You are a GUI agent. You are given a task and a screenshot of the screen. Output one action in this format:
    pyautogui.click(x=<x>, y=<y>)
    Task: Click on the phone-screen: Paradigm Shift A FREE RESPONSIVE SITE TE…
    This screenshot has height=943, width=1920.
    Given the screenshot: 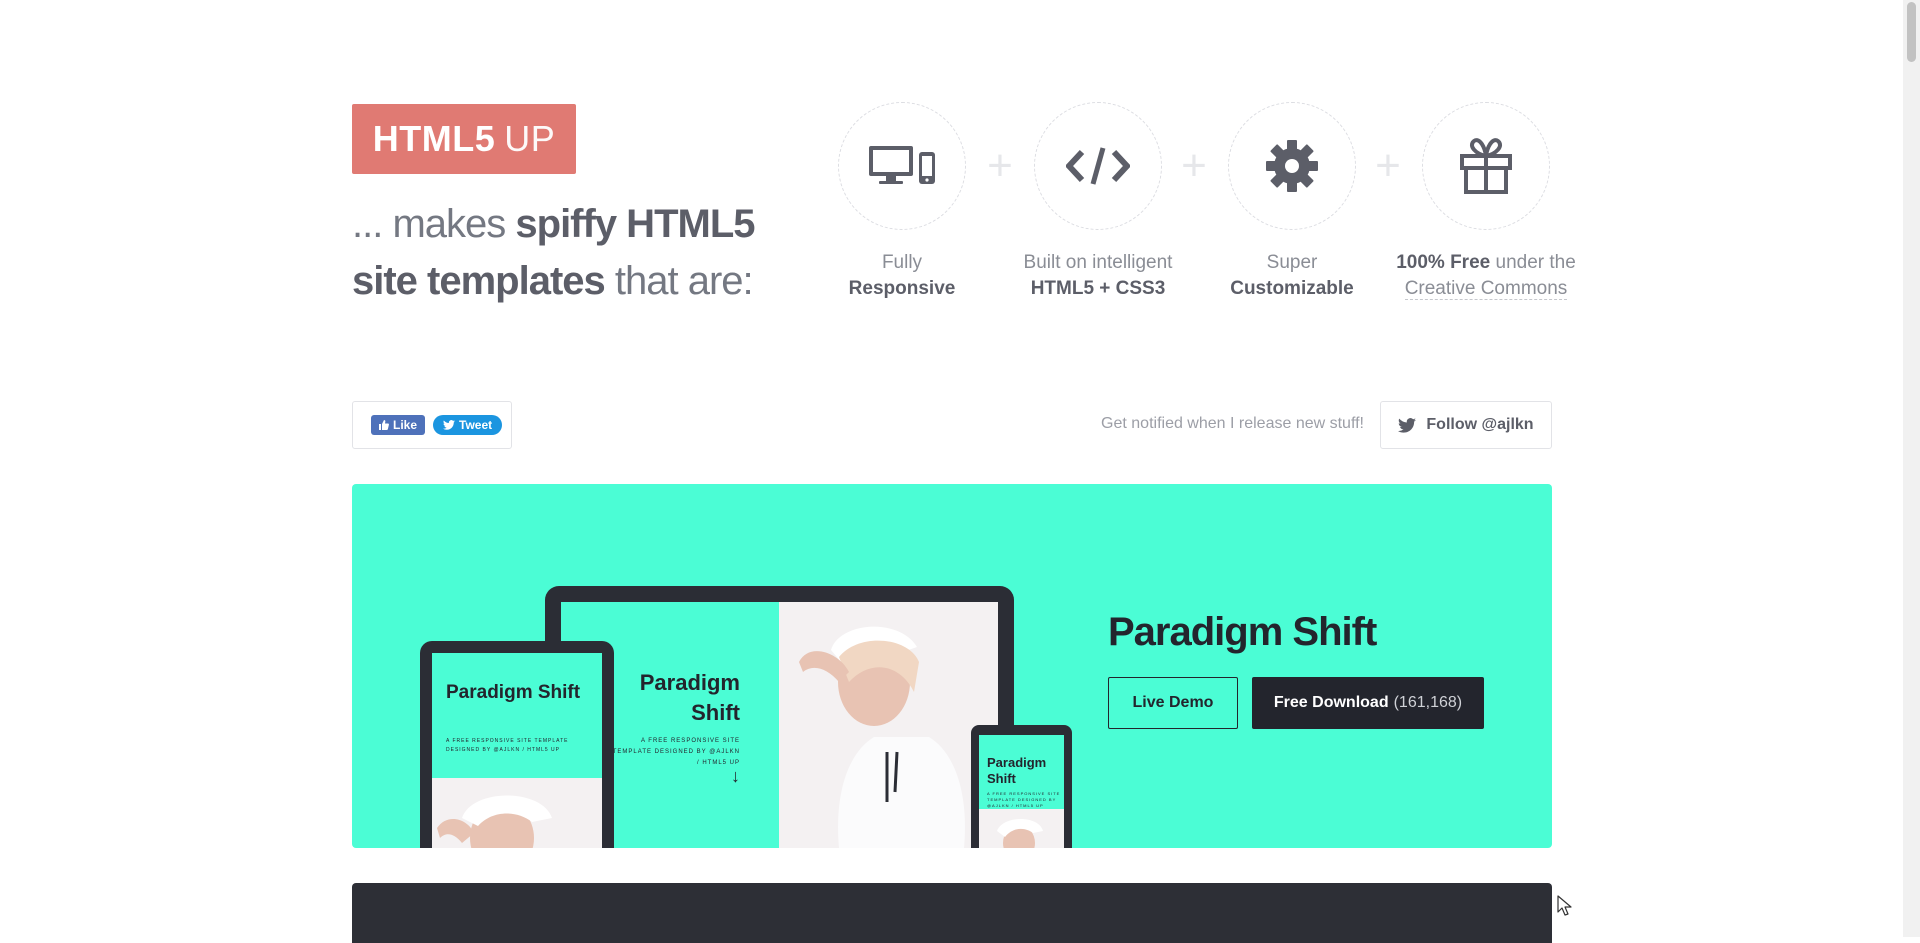 What is the action you would take?
    pyautogui.click(x=1021, y=791)
    